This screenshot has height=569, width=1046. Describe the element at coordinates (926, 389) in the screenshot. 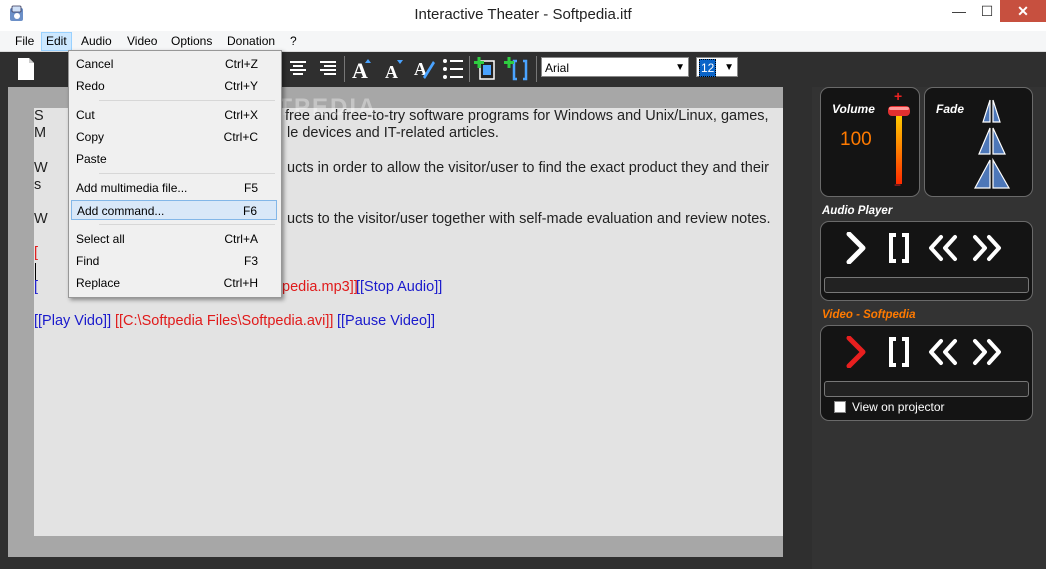

I see `video-progress-bar` at that location.